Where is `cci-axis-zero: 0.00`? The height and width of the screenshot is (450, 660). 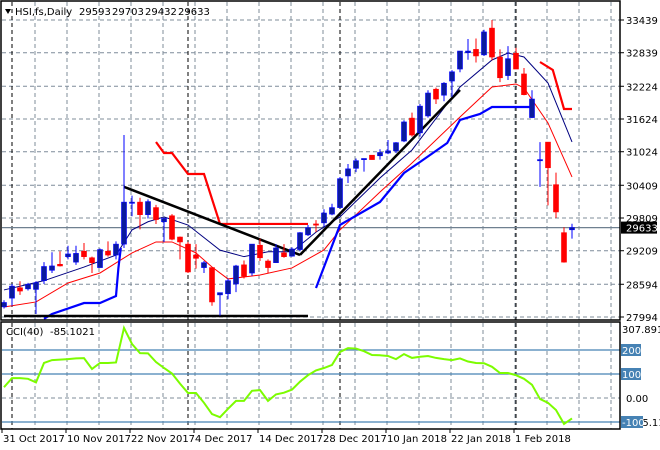
cci-axis-zero: 0.00 is located at coordinates (637, 399).